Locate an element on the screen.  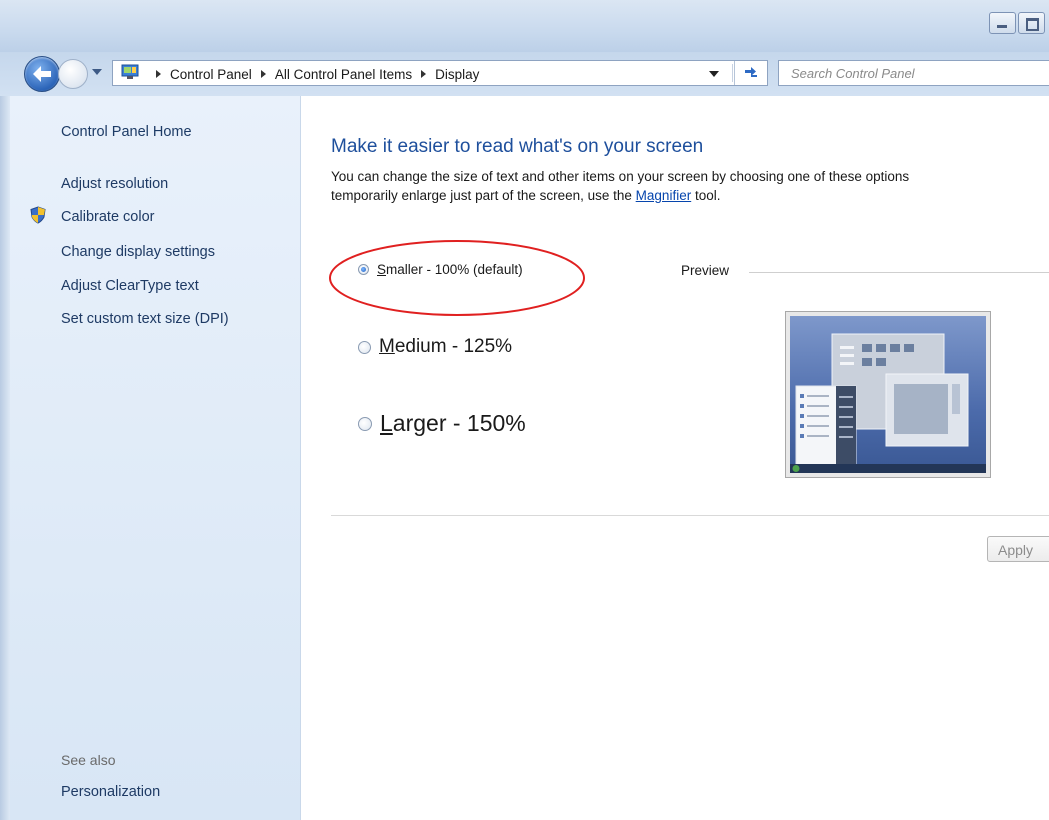
sidebar-edge is located at coordinates (5, 458).